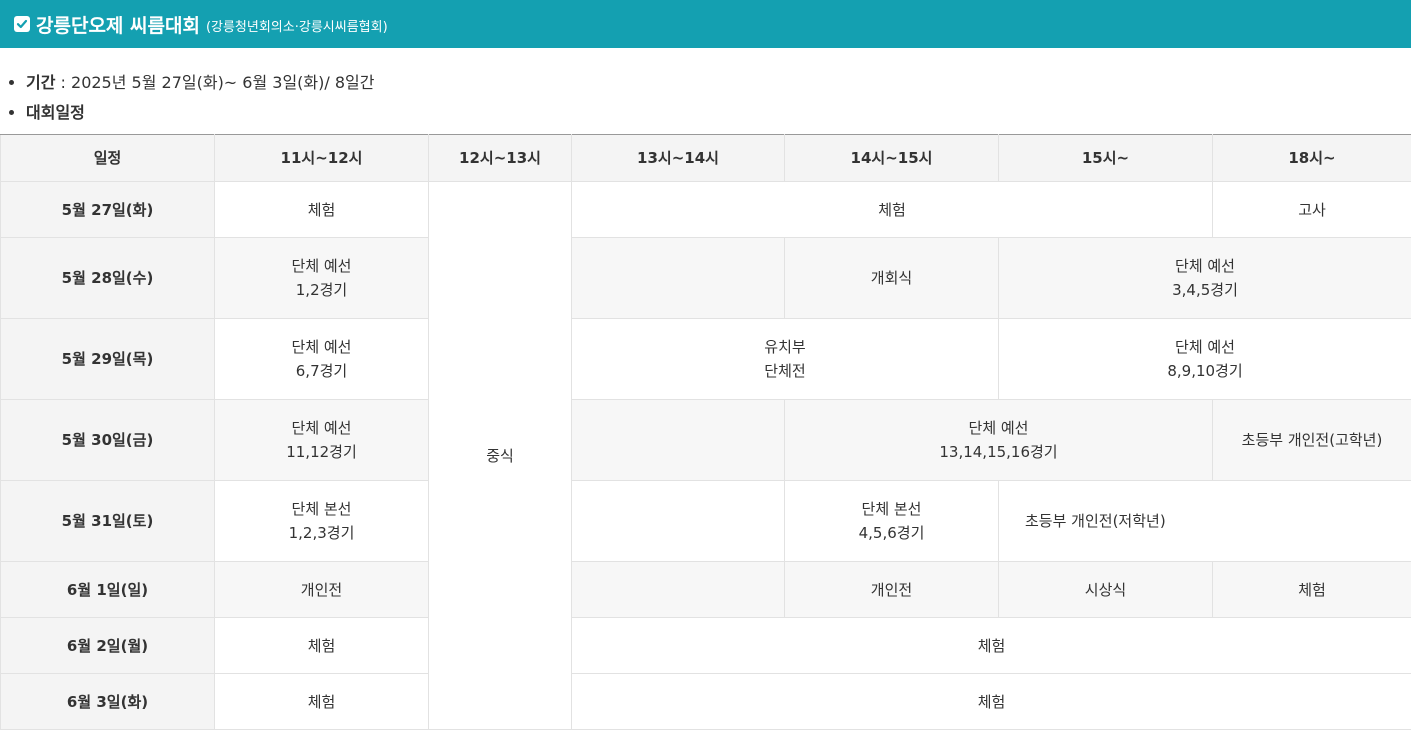  Describe the element at coordinates (1311, 209) in the screenshot. I see `table-cell: 고사` at that location.